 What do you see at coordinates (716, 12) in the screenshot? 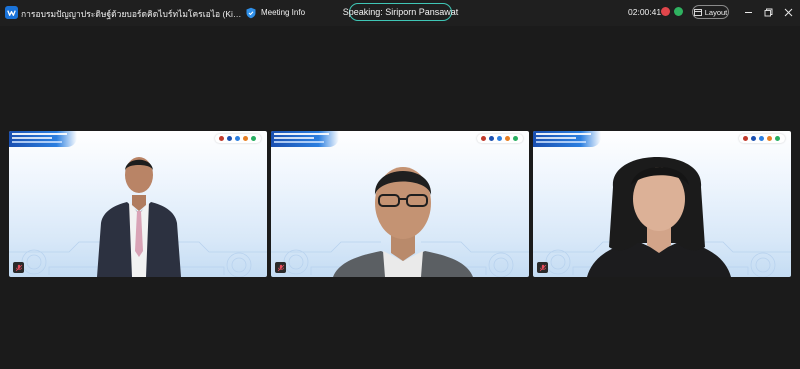
I see `layout-label: Layout` at bounding box center [716, 12].